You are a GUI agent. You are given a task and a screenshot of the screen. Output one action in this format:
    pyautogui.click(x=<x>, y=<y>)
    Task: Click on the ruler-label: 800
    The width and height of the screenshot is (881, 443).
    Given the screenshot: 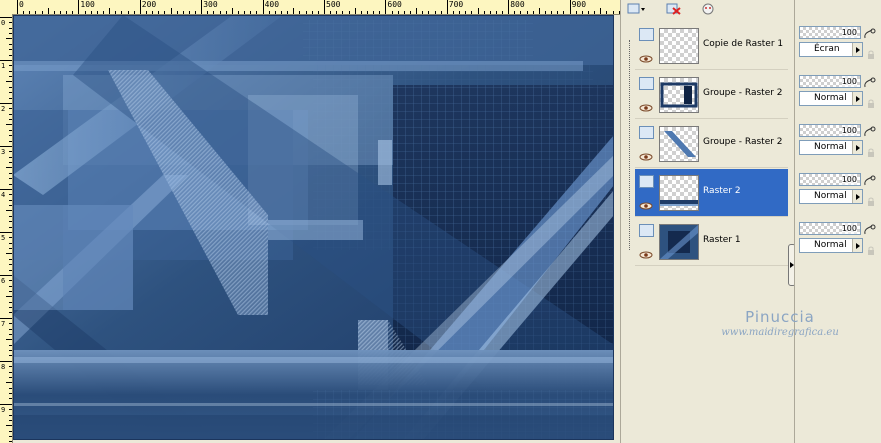 What is the action you would take?
    pyautogui.click(x=517, y=4)
    